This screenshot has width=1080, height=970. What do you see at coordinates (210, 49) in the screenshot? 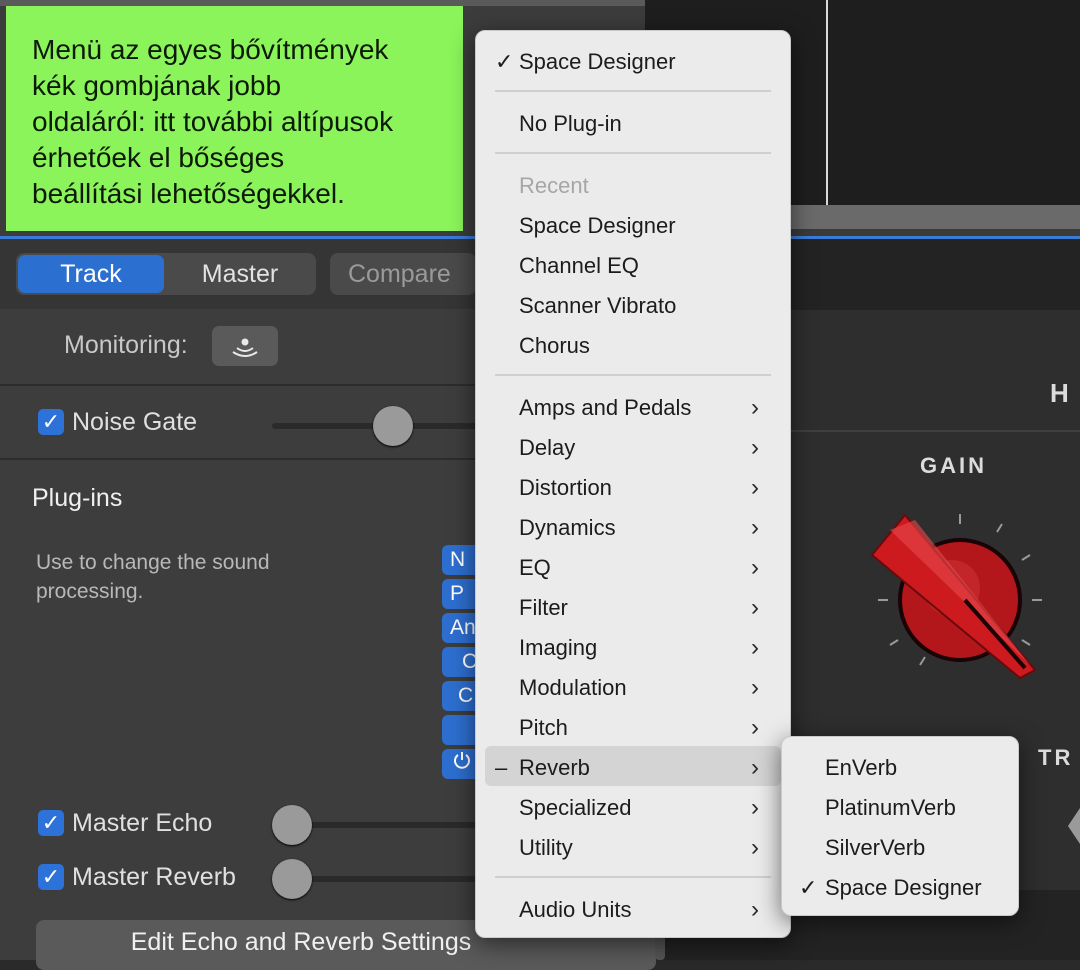
I see `annotation-line: Menü az egyes bővítmények` at bounding box center [210, 49].